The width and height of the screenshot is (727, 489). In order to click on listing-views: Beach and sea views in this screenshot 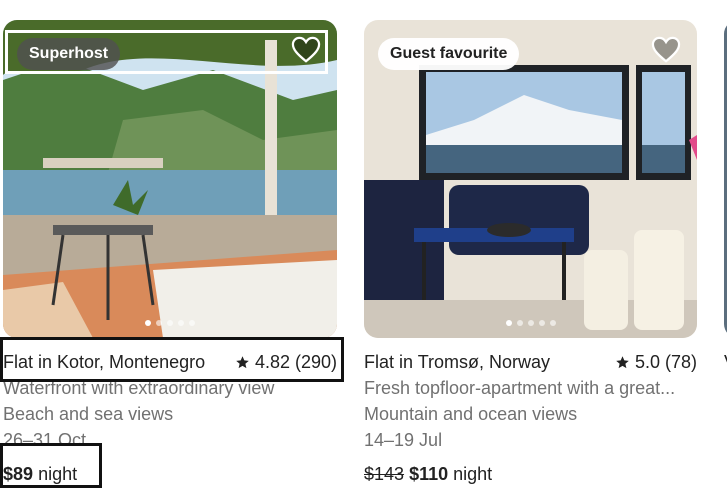, I will do `click(88, 414)`.